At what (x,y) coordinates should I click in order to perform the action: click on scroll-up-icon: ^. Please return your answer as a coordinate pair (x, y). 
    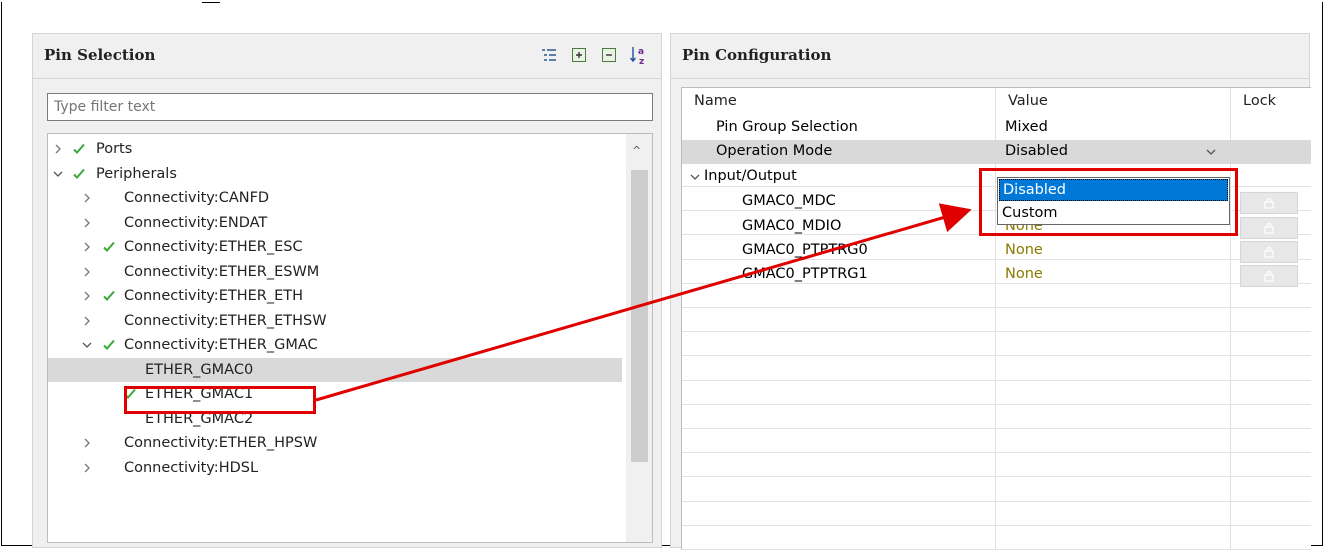
    Looking at the image, I should click on (636, 150).